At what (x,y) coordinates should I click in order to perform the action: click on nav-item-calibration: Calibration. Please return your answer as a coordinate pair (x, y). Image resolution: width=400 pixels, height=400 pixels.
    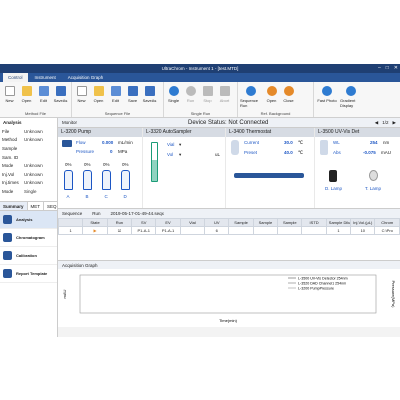
    Looking at the image, I should click on (28, 256).